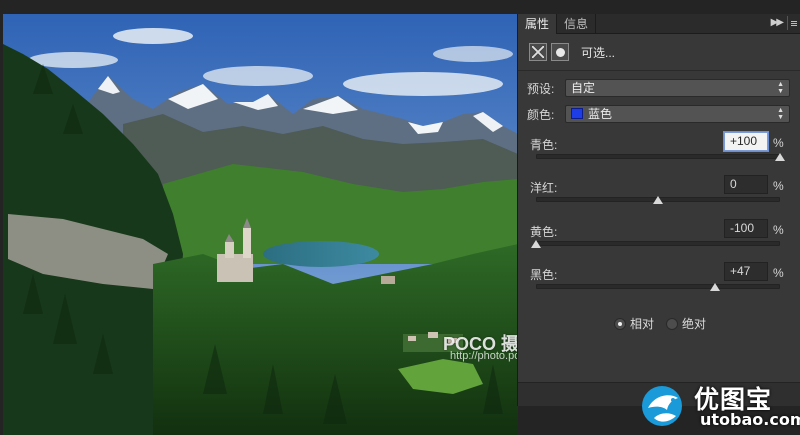 The width and height of the screenshot is (800, 435). I want to click on cyan-slider-track, so click(658, 156).